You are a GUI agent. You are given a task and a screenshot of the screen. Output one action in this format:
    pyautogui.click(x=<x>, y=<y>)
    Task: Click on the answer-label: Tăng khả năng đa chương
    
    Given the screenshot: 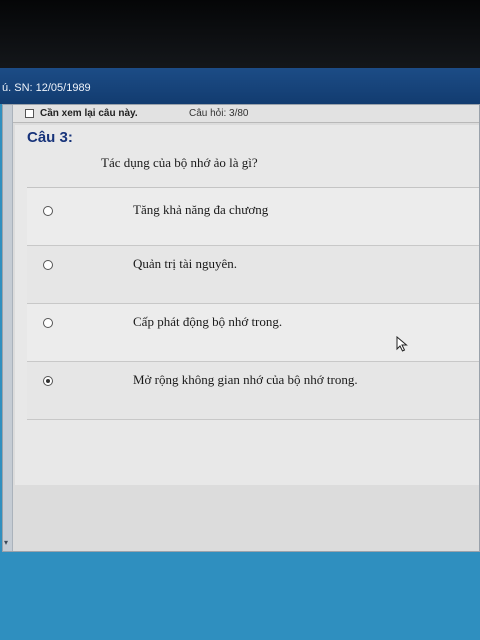 What is the action you would take?
    pyautogui.click(x=200, y=210)
    